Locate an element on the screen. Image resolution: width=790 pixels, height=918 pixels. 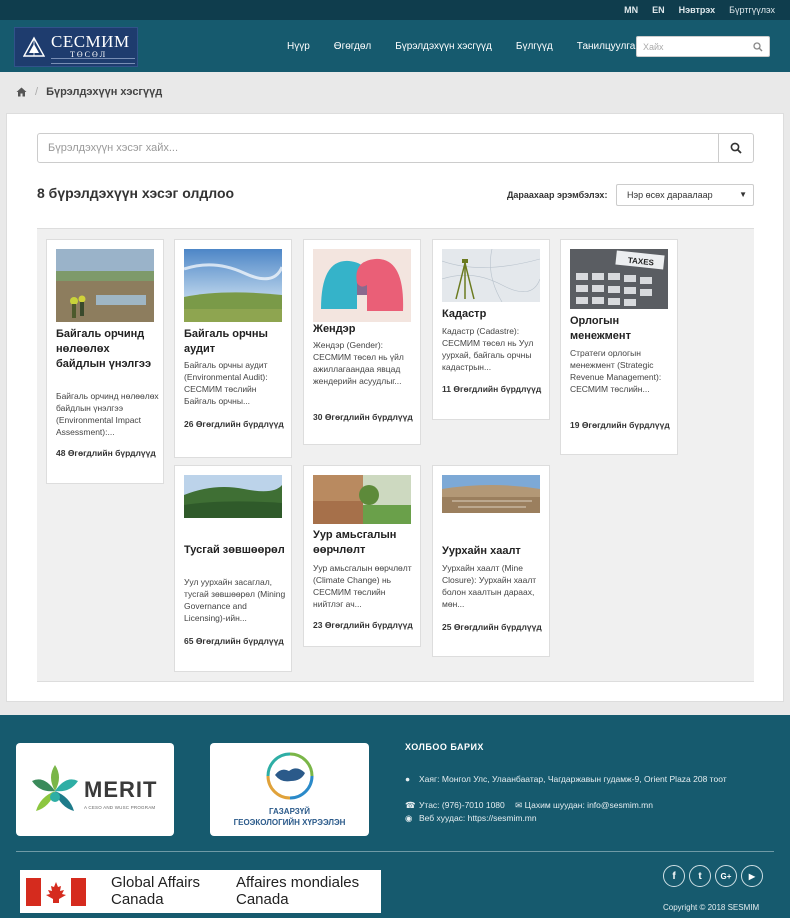
sort-label: Дараахаар эрэмбэлэх: is located at coordinates (557, 195).